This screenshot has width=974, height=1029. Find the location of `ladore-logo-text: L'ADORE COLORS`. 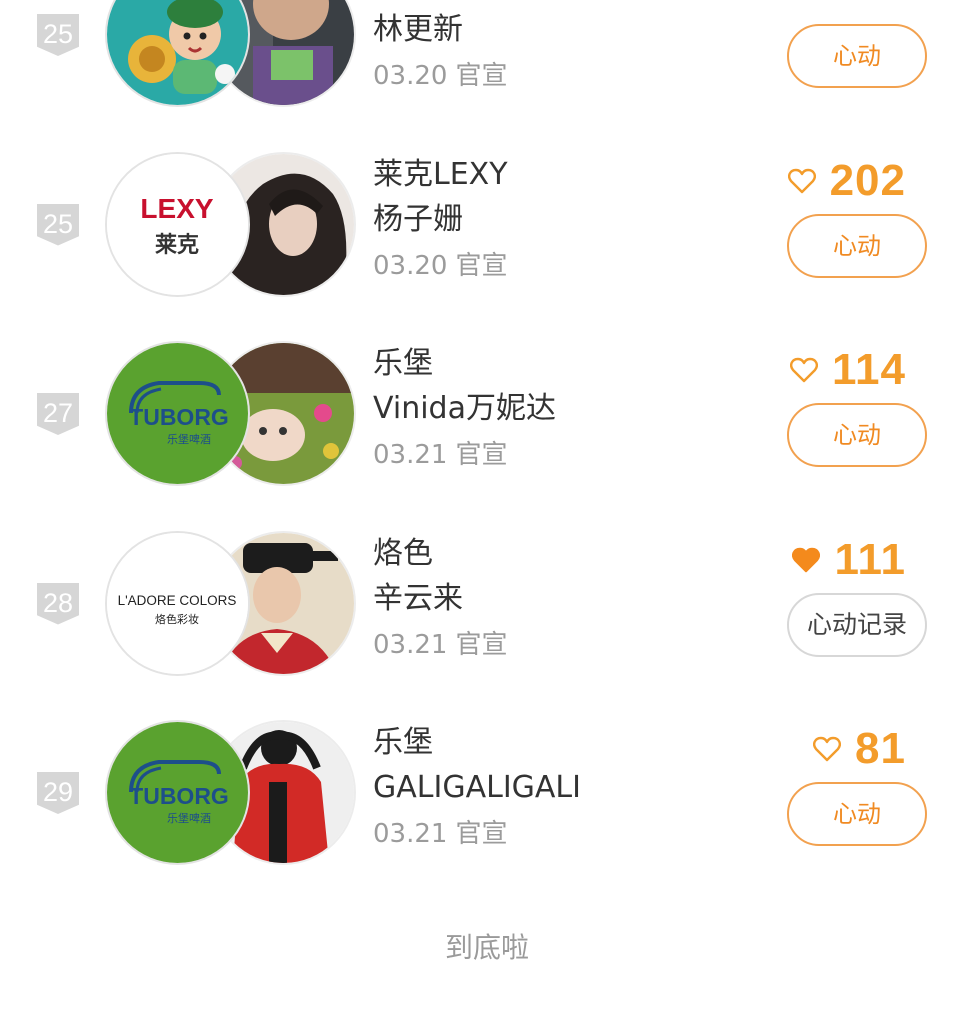

ladore-logo-text: L'ADORE COLORS is located at coordinates (177, 600).